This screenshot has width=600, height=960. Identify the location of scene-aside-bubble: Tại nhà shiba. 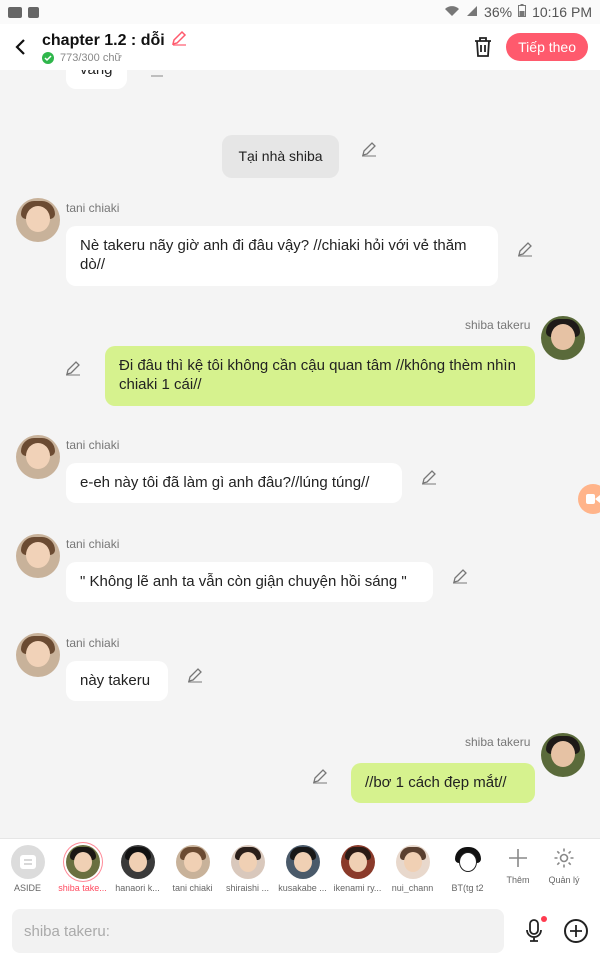
(280, 156).